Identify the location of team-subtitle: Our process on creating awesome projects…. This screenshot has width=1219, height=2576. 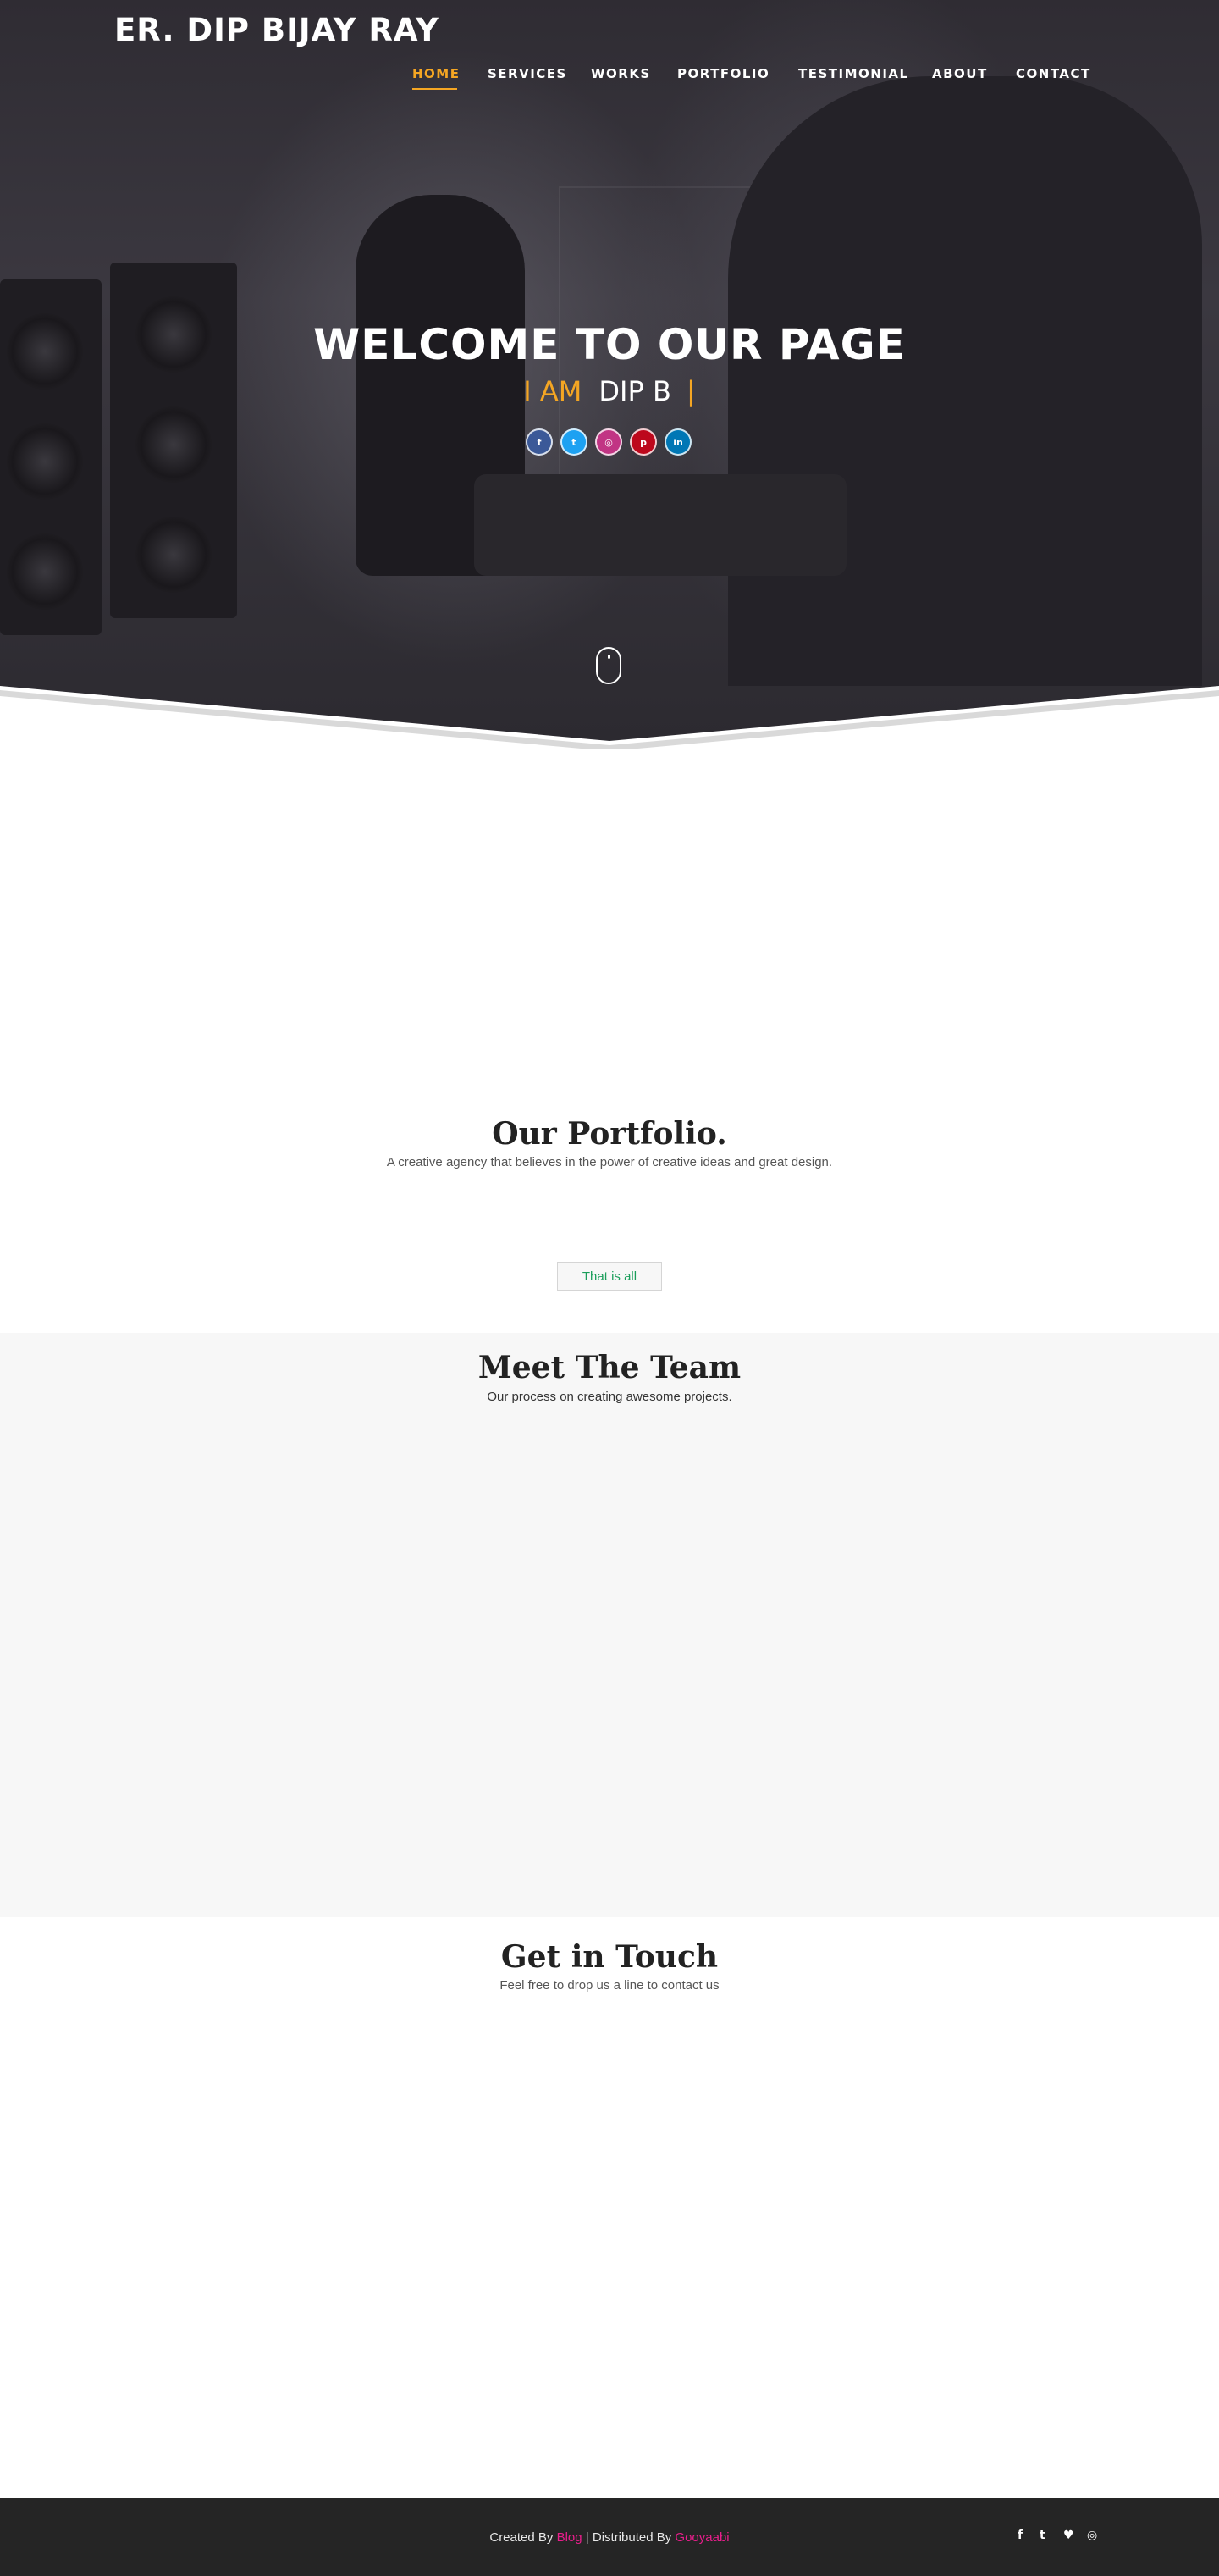
(609, 1397).